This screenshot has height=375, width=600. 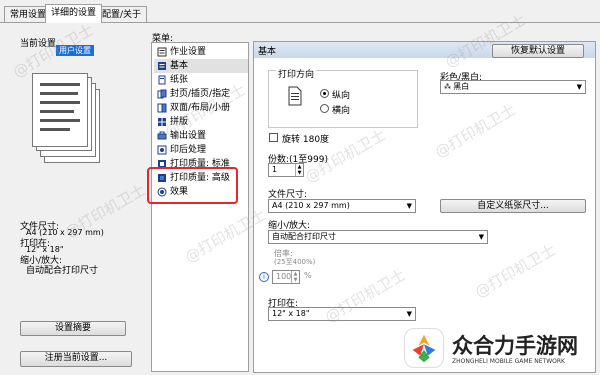 I want to click on basic-icon, so click(x=162, y=66).